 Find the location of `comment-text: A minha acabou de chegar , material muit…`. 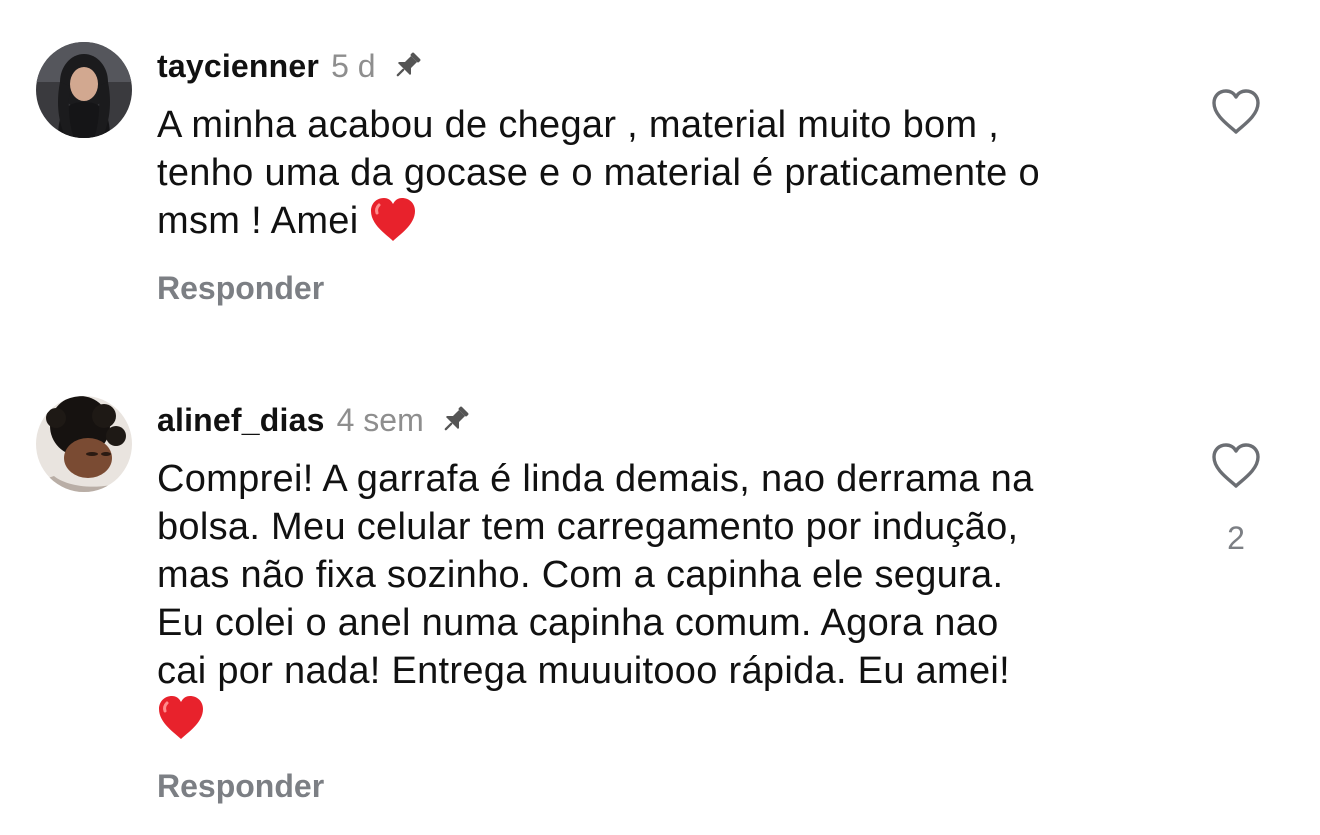

comment-text: A minha acabou de chegar , material muit… is located at coordinates (598, 173).